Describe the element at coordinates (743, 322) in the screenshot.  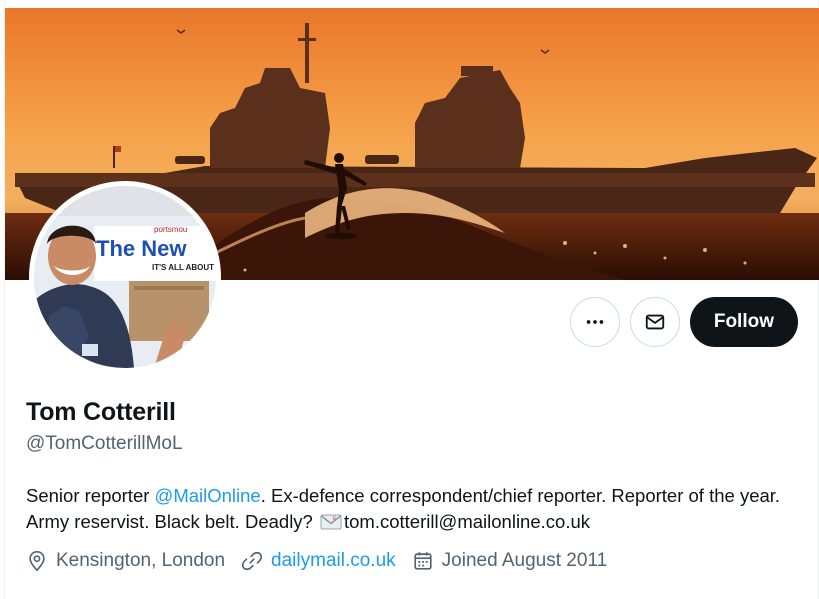
I see `follow-button: Follow` at that location.